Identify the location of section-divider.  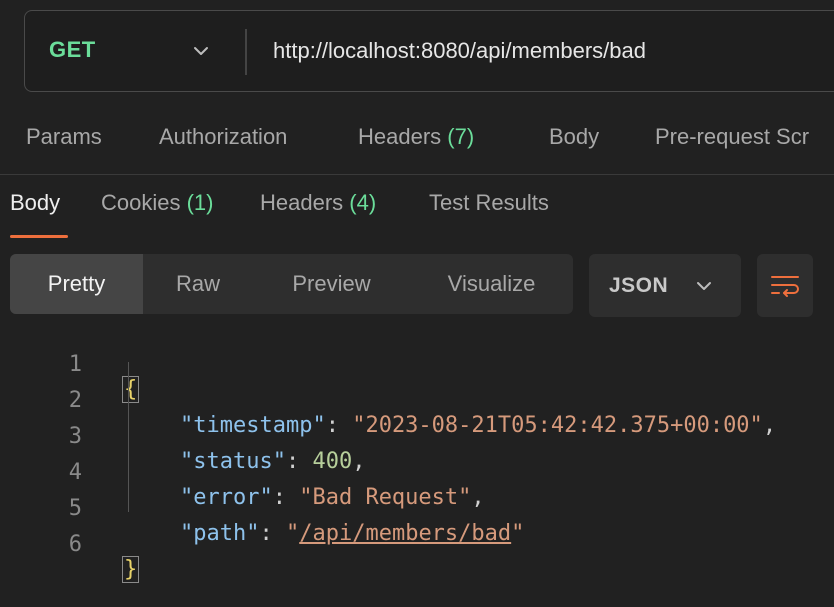
(417, 174).